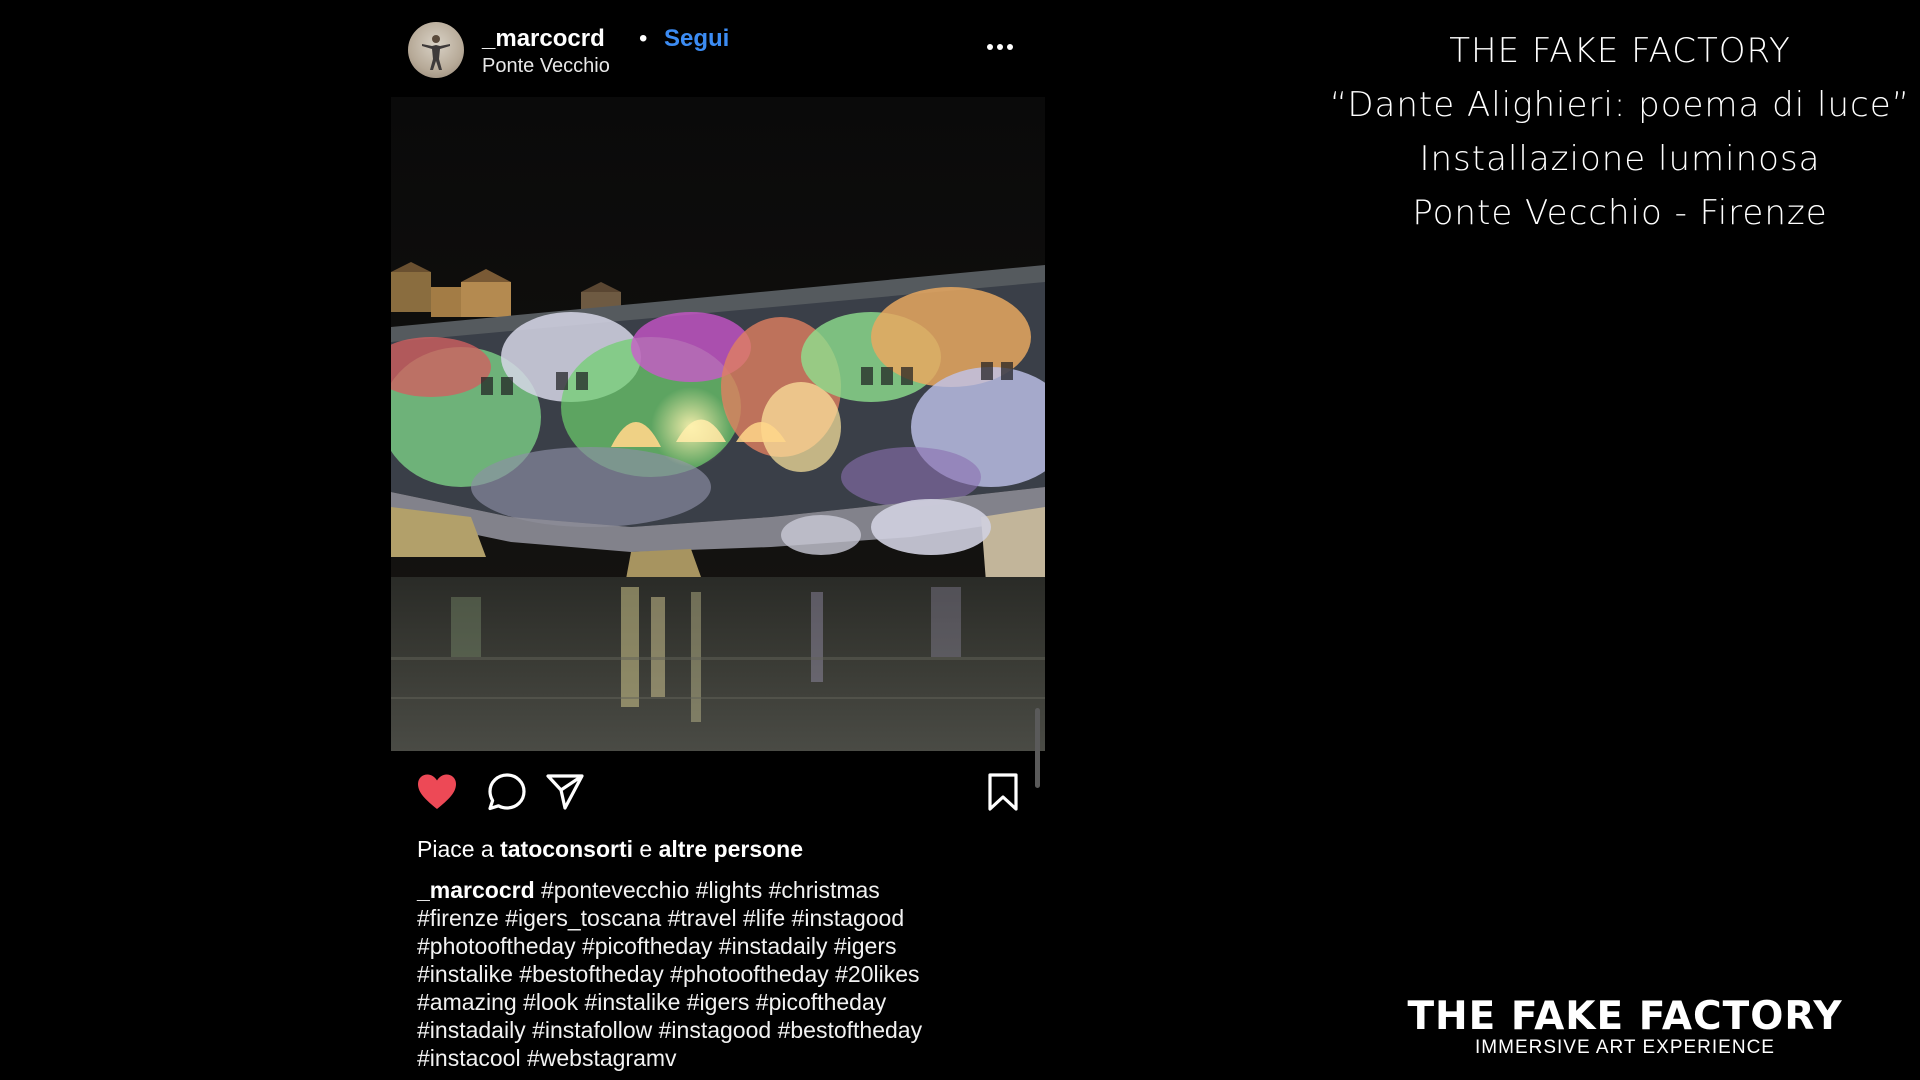 This screenshot has width=1920, height=1080. I want to click on post-location: Ponte Vecchio, so click(546, 66).